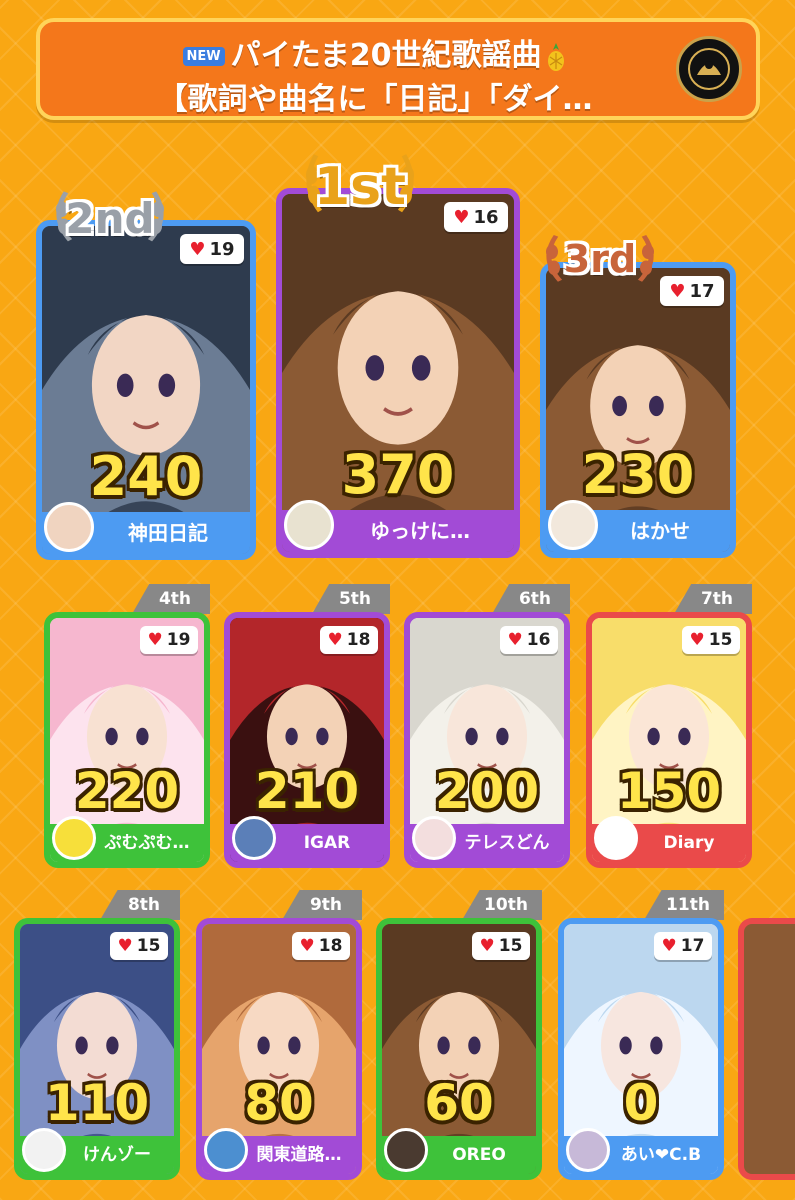 Image resolution: width=795 pixels, height=1200 pixels. What do you see at coordinates (641, 1049) in the screenshot?
I see `ranking-card: 0 あい❤C.B ♥ 17` at bounding box center [641, 1049].